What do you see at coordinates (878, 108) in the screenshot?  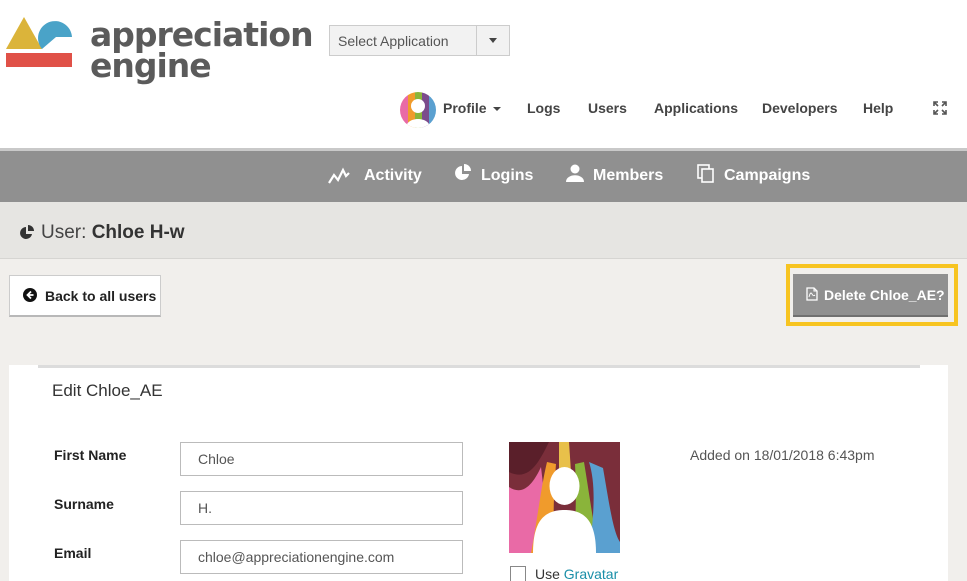 I see `nav-help: Help` at bounding box center [878, 108].